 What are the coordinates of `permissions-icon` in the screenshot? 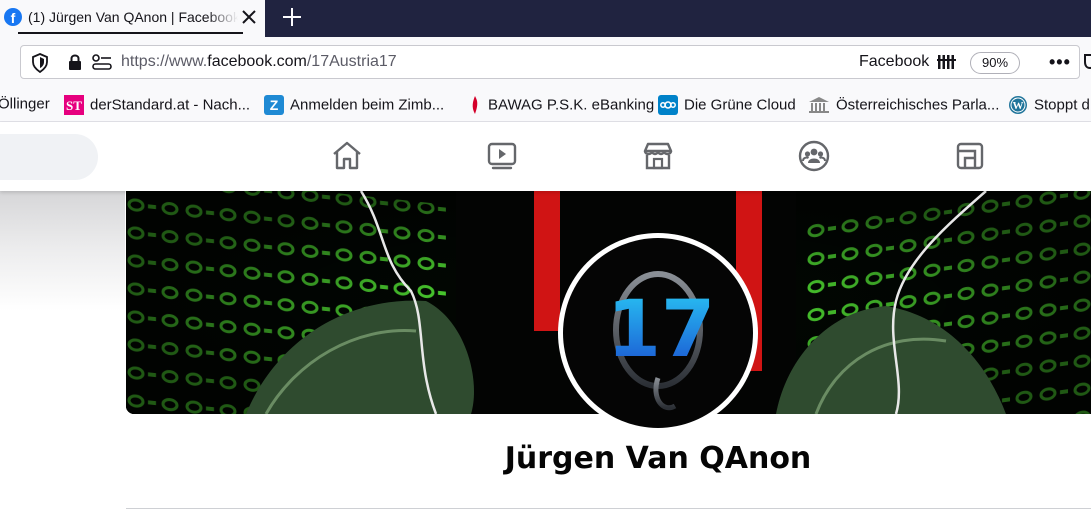 It's located at (102, 62).